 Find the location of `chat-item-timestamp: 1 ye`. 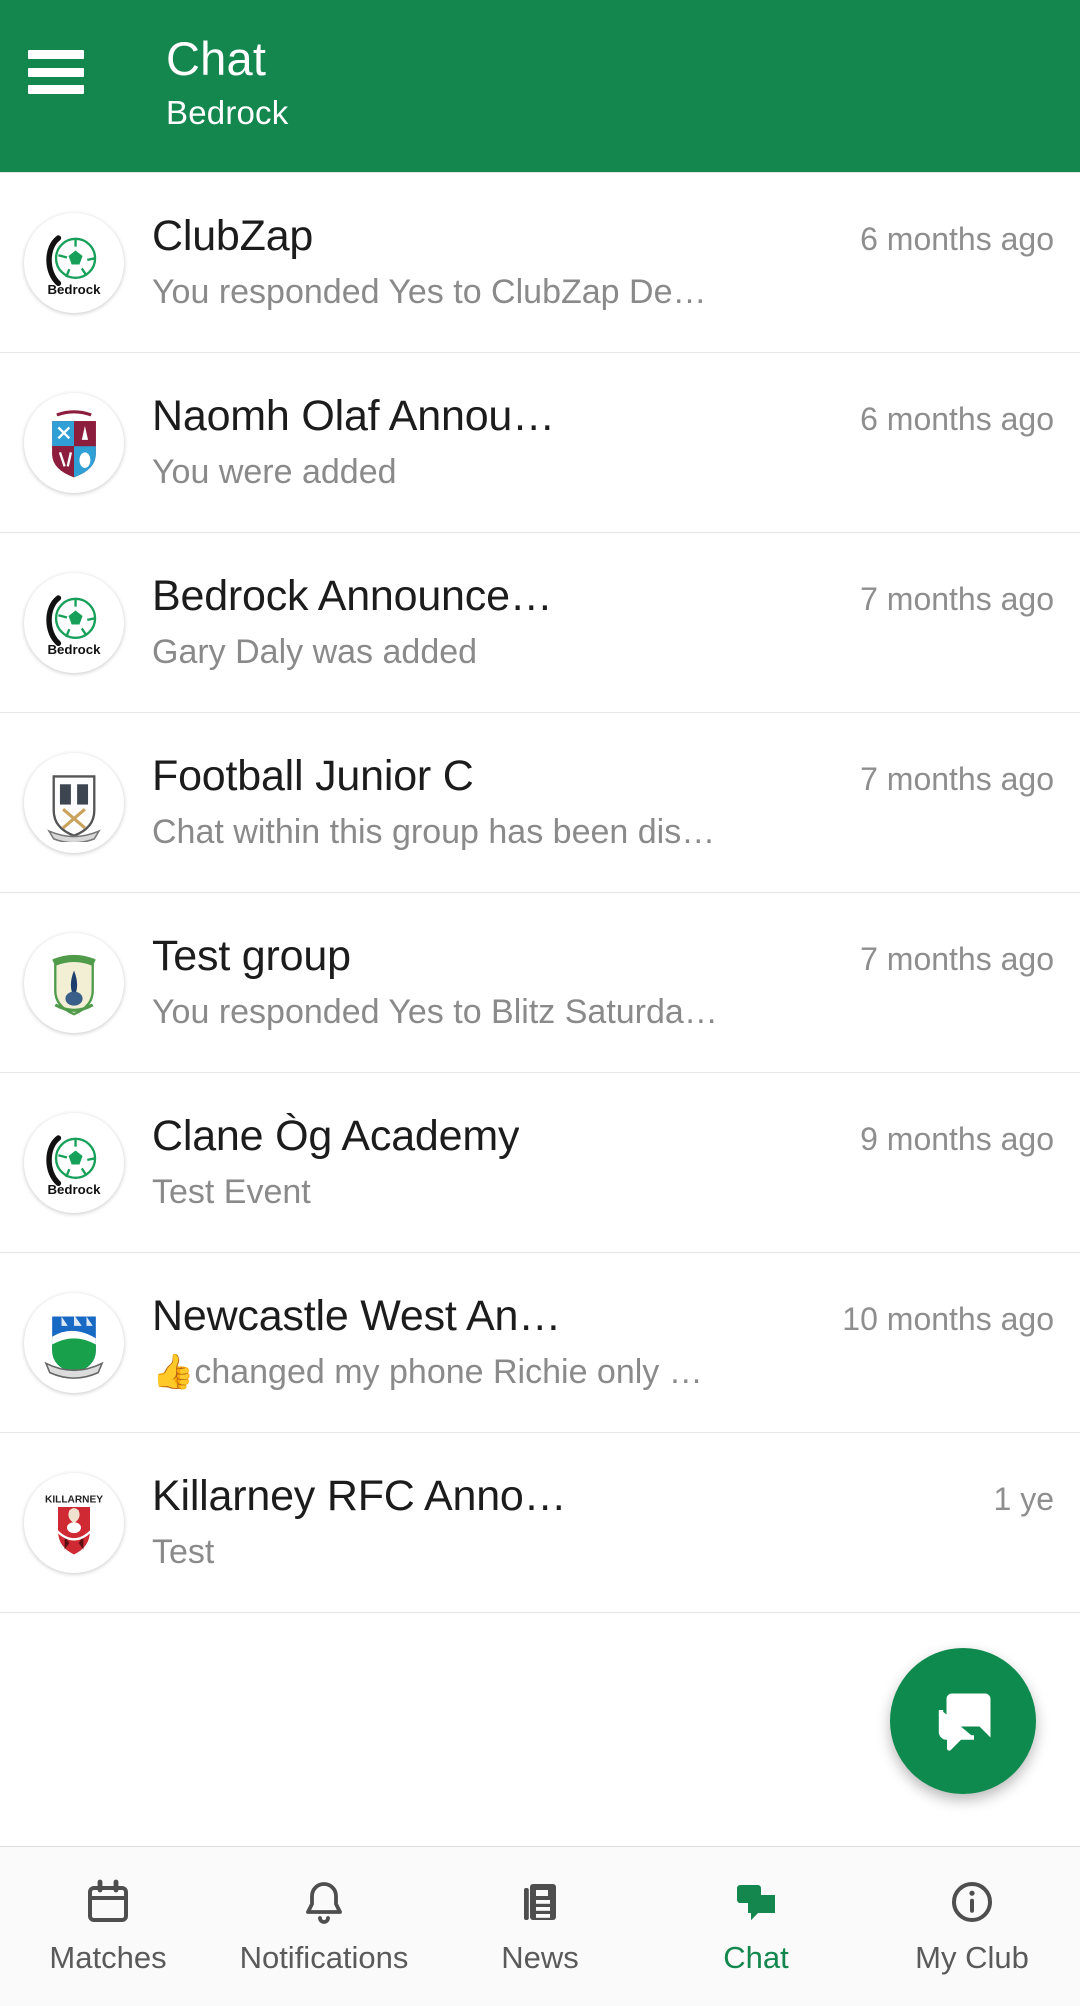

chat-item-timestamp: 1 ye is located at coordinates (1023, 1498).